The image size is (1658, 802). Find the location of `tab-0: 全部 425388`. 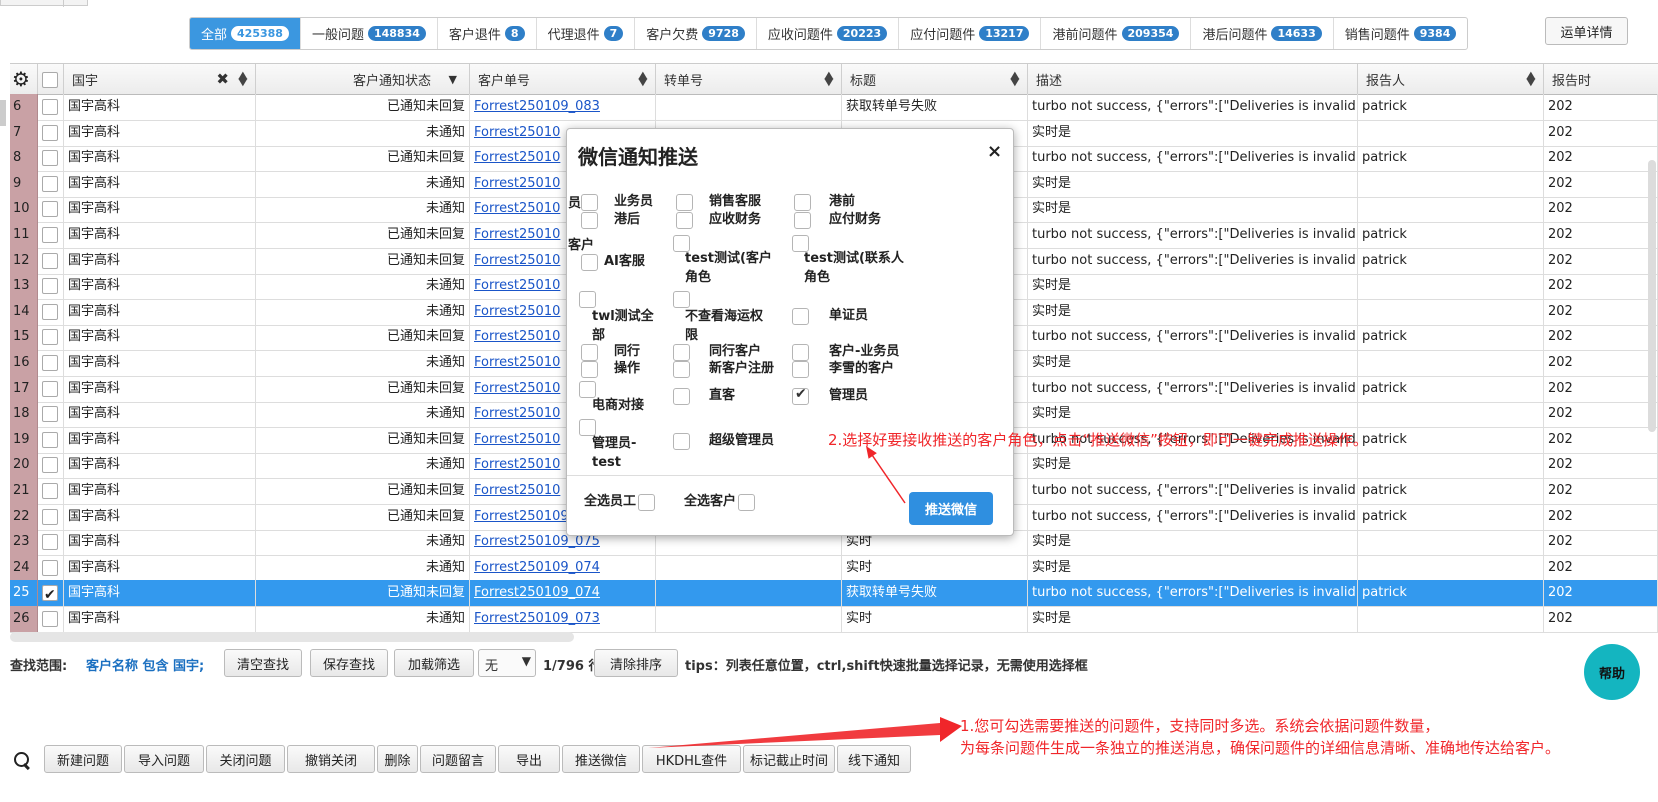

tab-0: 全部 425388 is located at coordinates (245, 33).